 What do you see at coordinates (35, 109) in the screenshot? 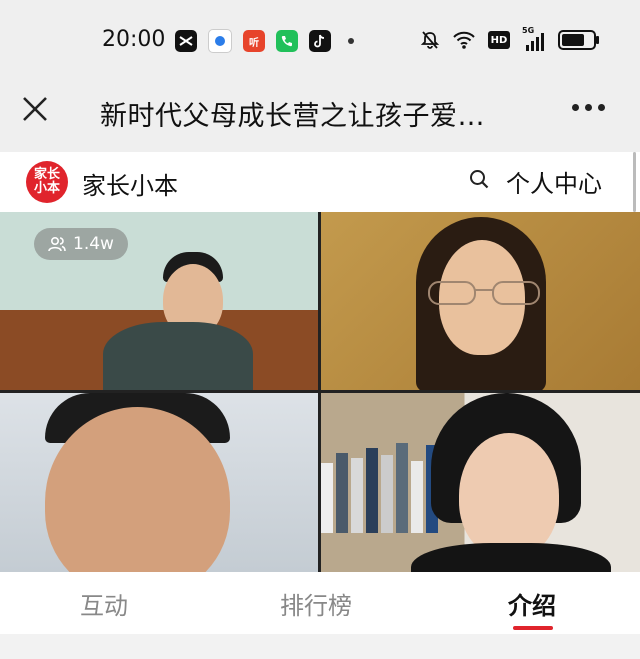
I see `close-icon` at bounding box center [35, 109].